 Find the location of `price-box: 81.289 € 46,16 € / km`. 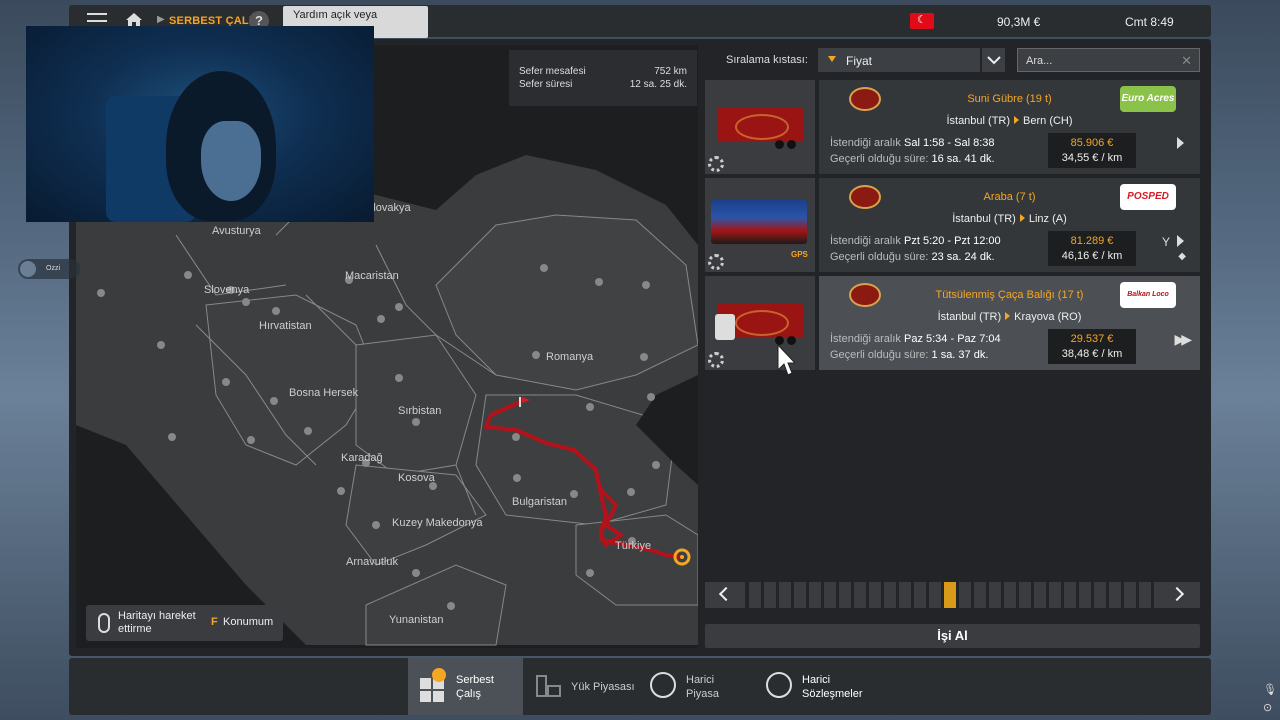

price-box: 81.289 € 46,16 € / km is located at coordinates (1092, 248).